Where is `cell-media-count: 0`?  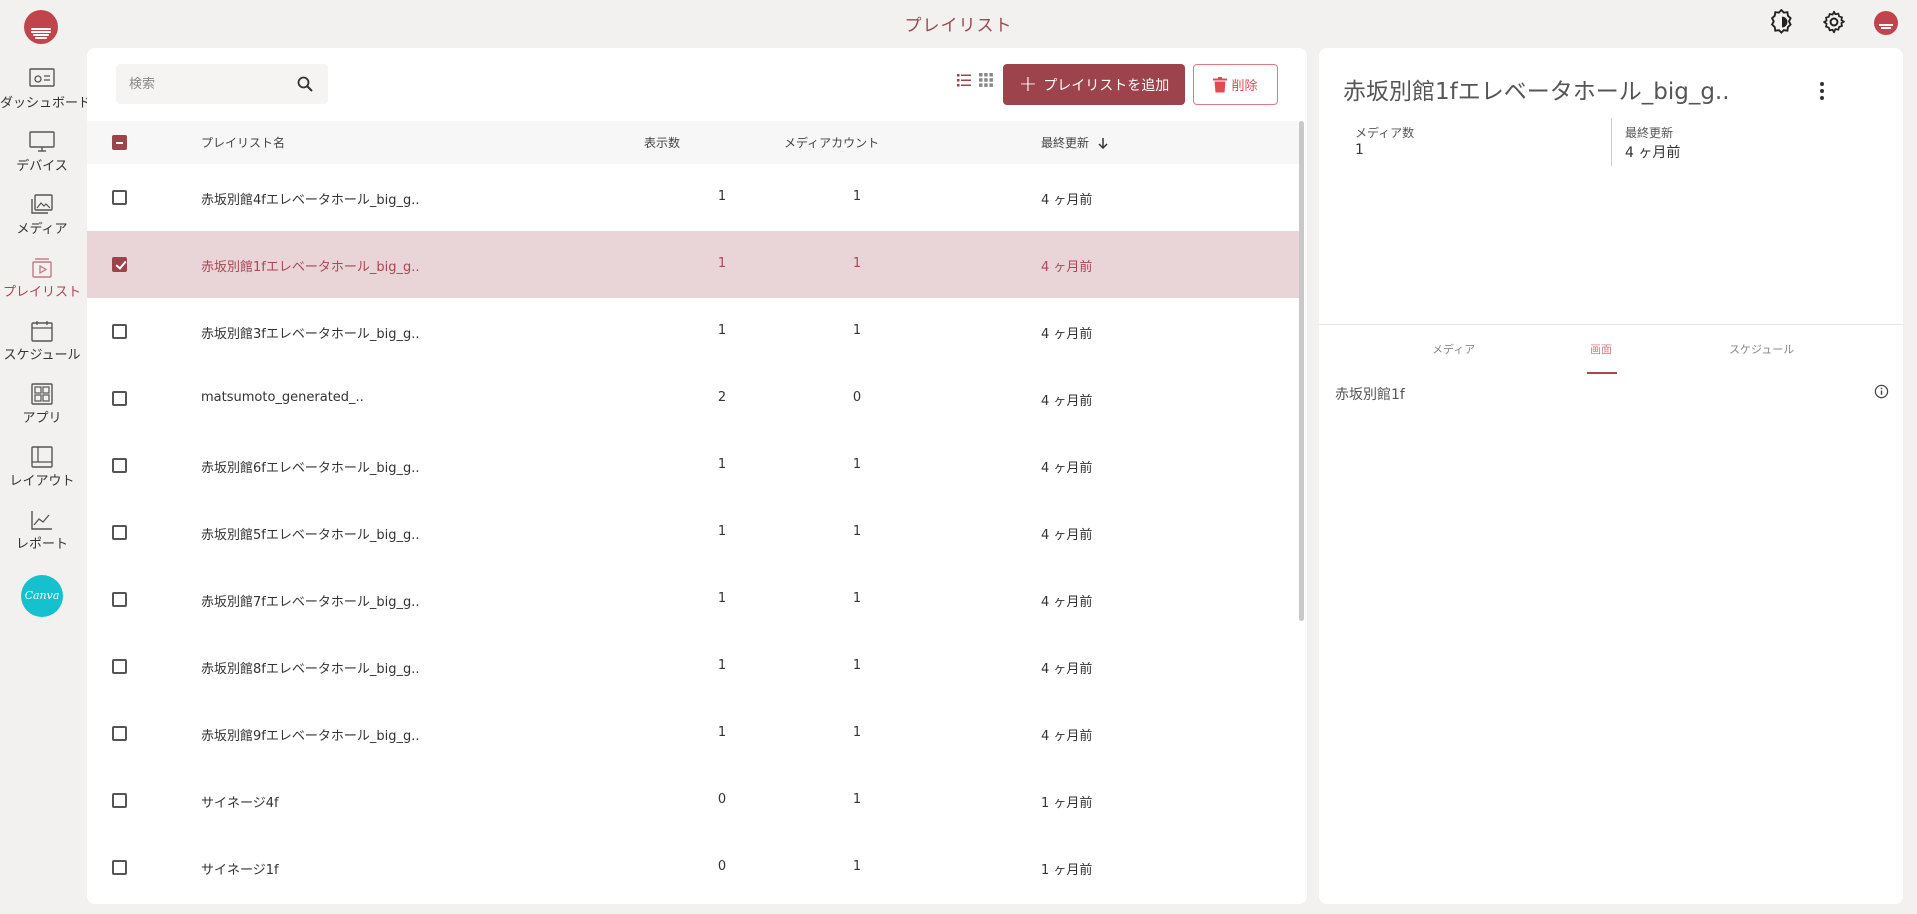 cell-media-count: 0 is located at coordinates (857, 397).